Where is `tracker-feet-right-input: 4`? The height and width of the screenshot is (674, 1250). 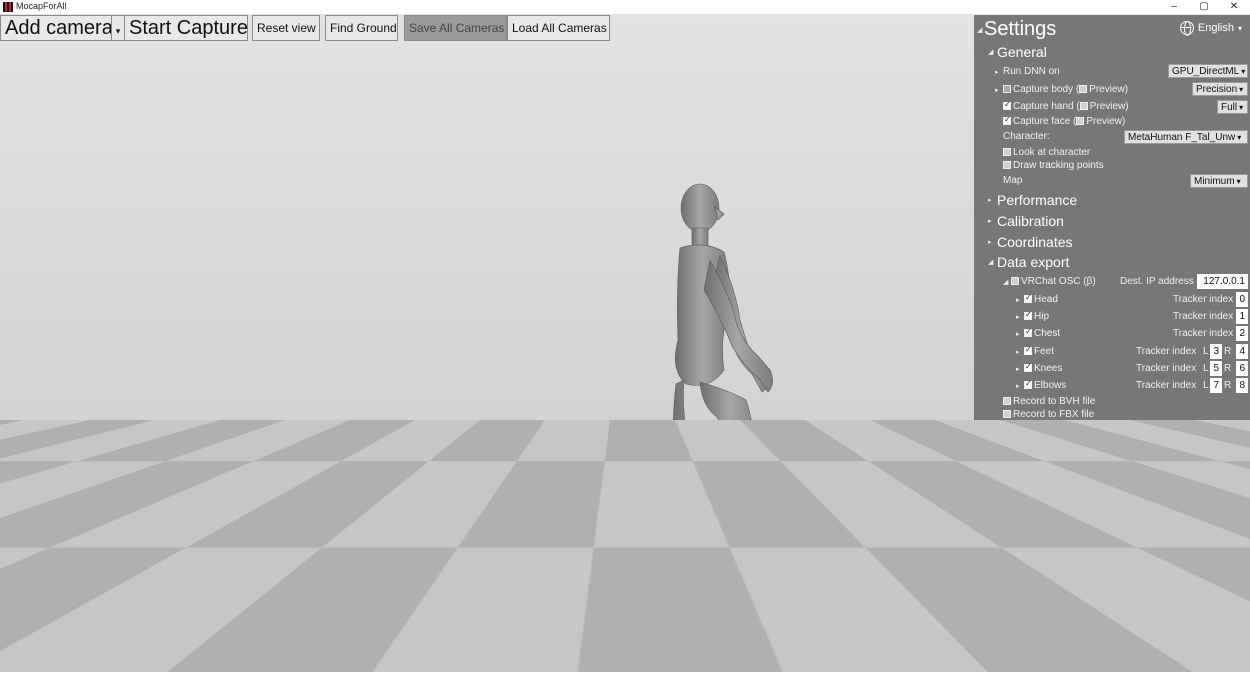
tracker-feet-right-input: 4 is located at coordinates (1242, 351).